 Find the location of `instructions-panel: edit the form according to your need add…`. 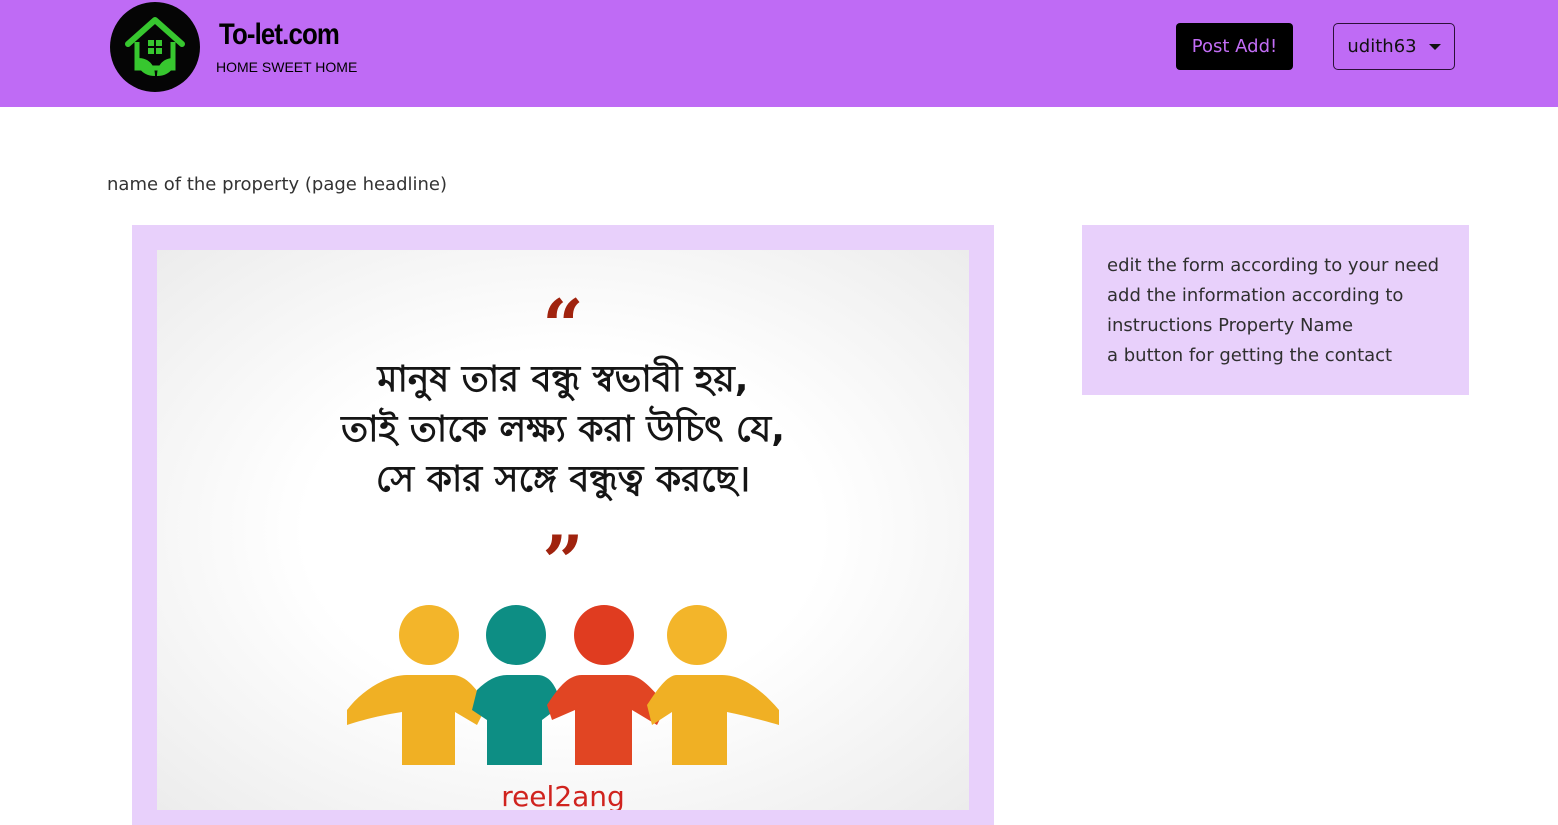

instructions-panel: edit the form according to your need add… is located at coordinates (1275, 310).